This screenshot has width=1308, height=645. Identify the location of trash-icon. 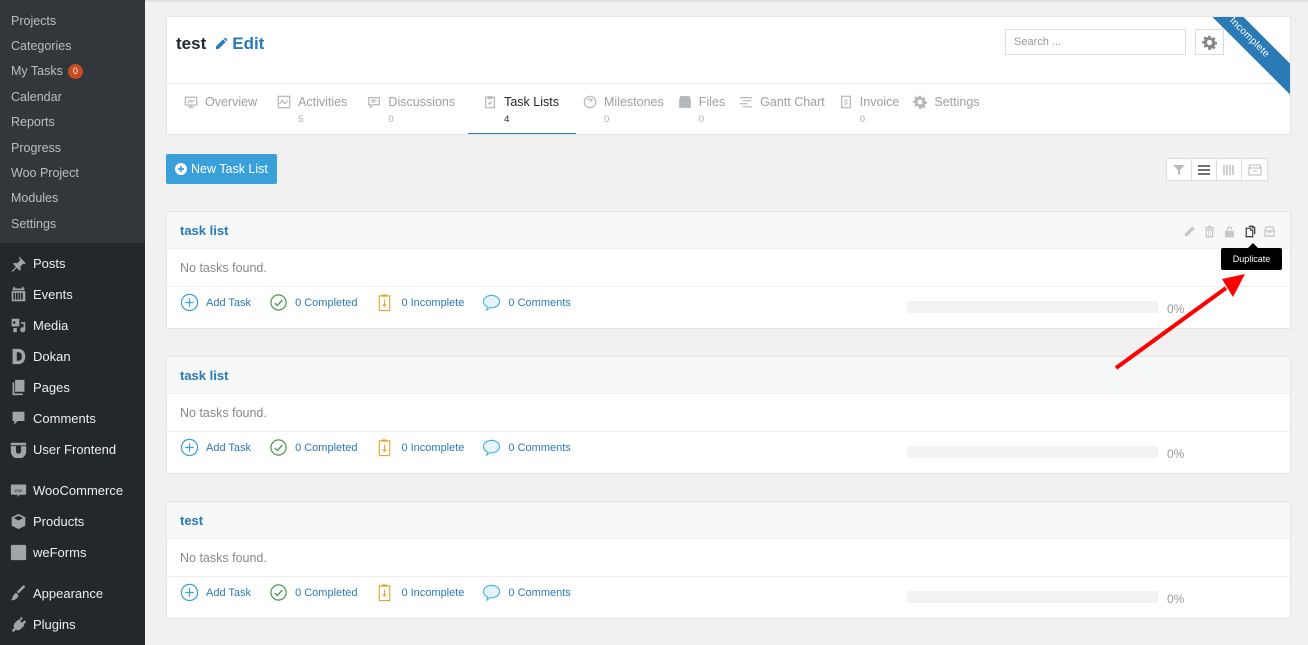
(1209, 231).